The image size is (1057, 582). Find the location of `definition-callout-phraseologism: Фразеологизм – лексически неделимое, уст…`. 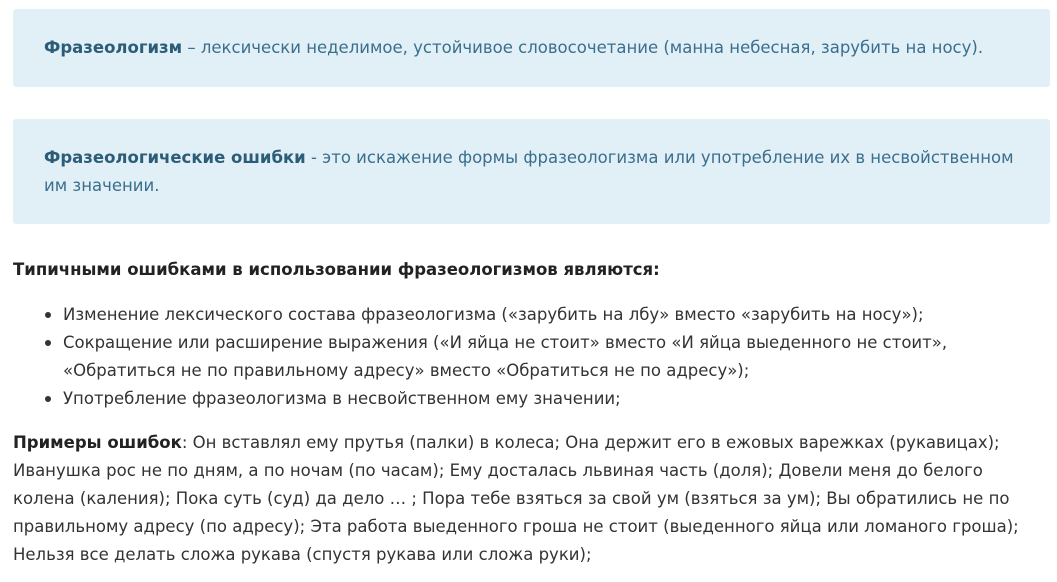

definition-callout-phraseologism: Фразеологизм – лексически неделимое, уст… is located at coordinates (531, 48).